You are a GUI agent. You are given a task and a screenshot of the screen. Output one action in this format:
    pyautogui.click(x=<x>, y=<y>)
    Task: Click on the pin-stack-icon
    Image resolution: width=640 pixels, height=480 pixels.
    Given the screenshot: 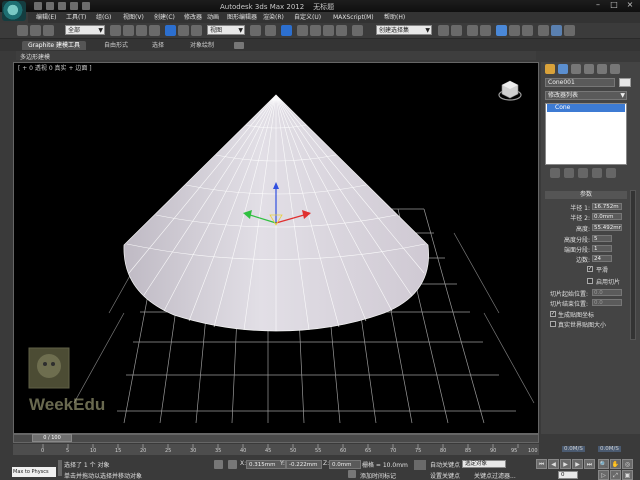 What is the action you would take?
    pyautogui.click(x=555, y=173)
    